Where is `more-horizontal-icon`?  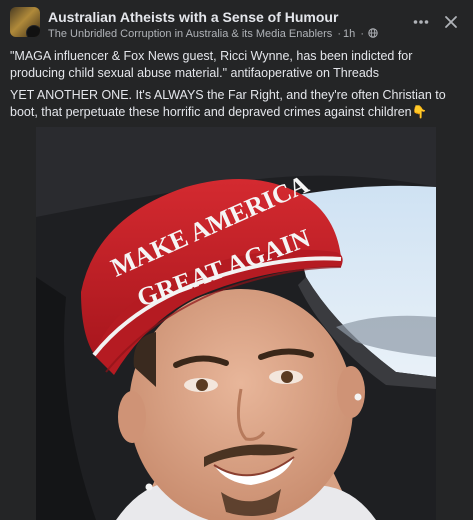
more-horizontal-icon is located at coordinates (421, 22).